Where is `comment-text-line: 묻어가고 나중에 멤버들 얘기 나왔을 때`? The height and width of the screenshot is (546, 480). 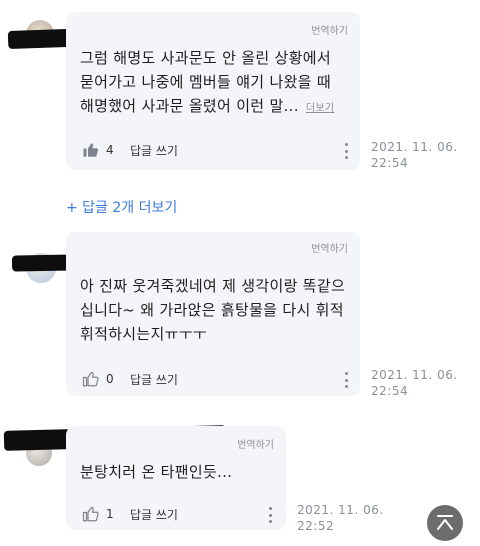 comment-text-line: 묻어가고 나중에 멤버들 얘기 나왔을 때 is located at coordinates (205, 82).